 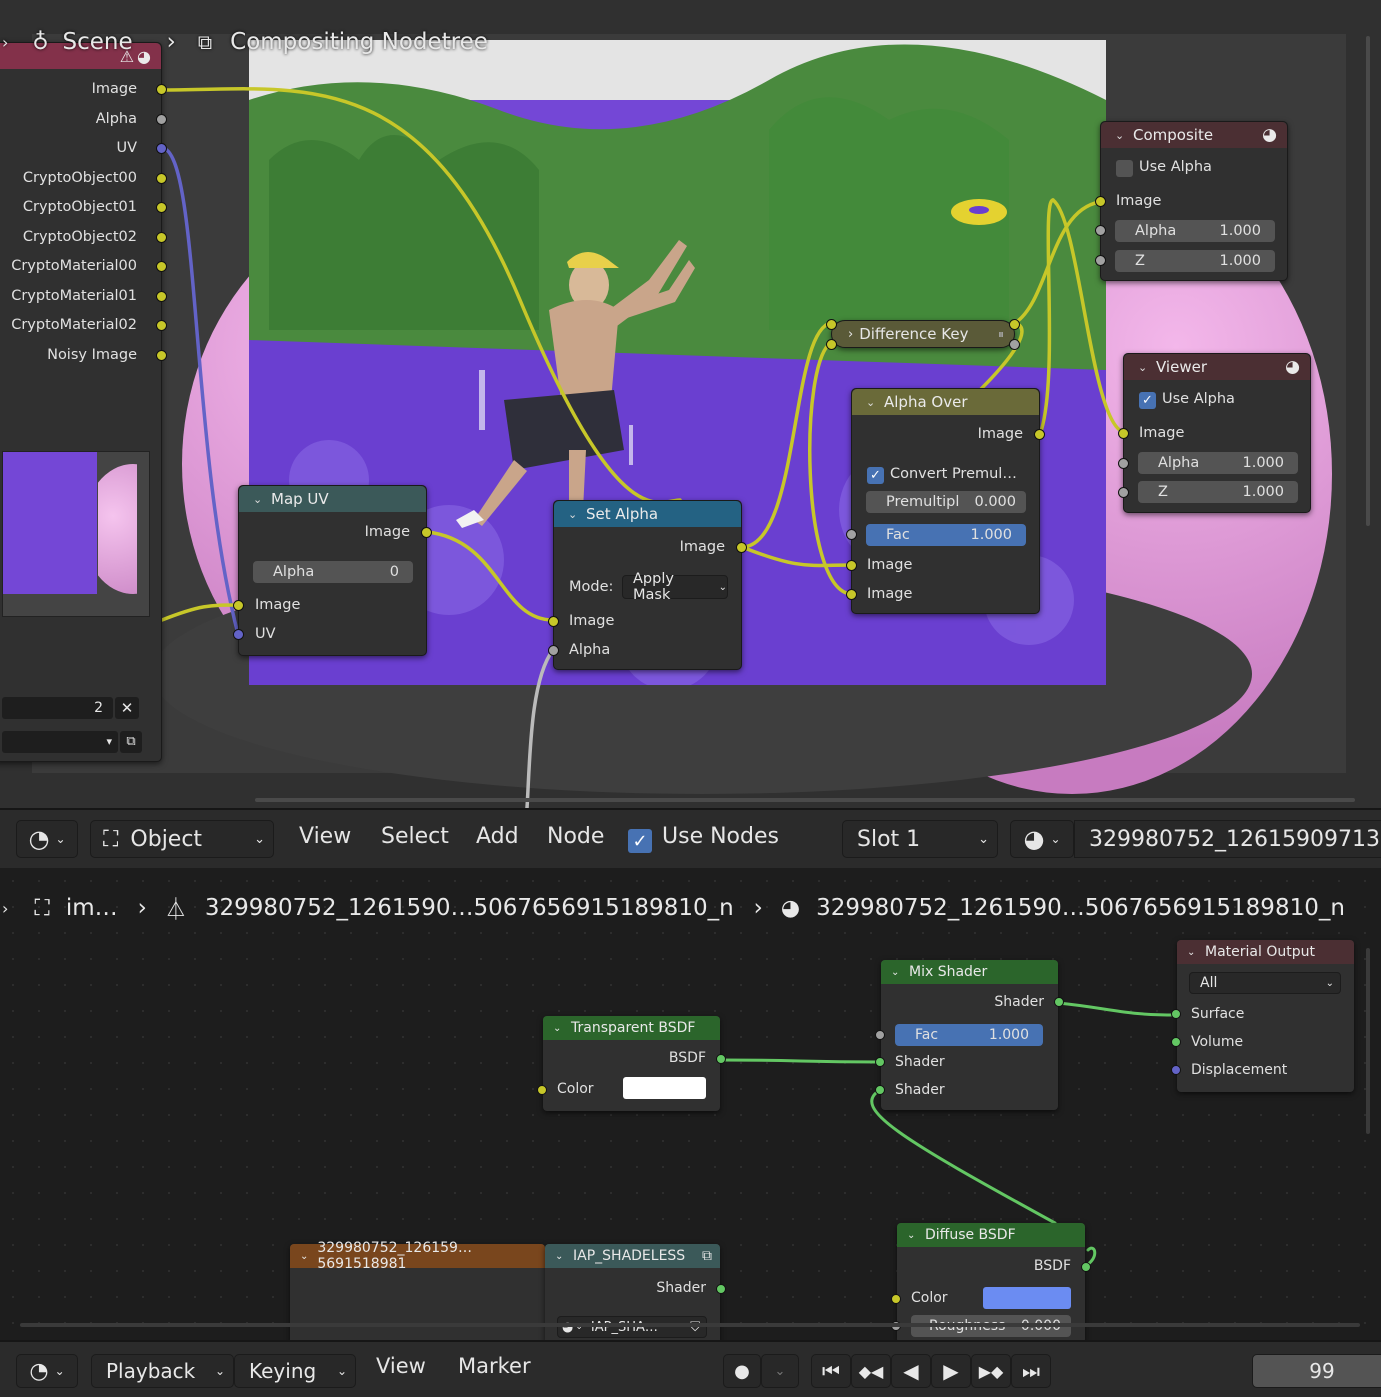 What do you see at coordinates (60, 742) in the screenshot?
I see `layer-select-dropdown: ▾` at bounding box center [60, 742].